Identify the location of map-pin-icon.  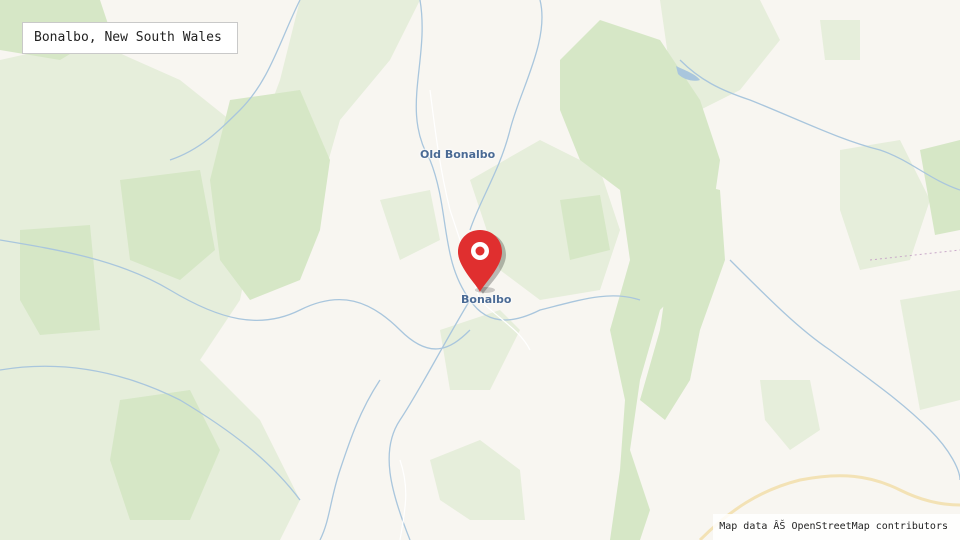
(481, 263).